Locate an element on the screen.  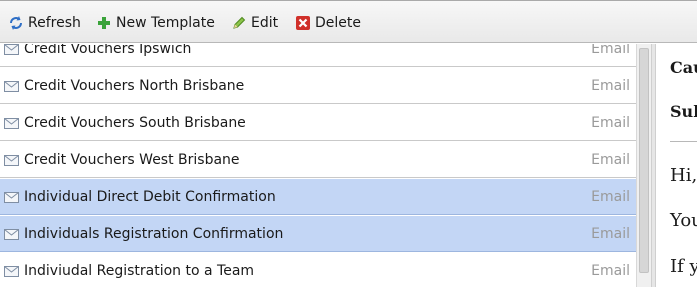
pencil-icon is located at coordinates (239, 23).